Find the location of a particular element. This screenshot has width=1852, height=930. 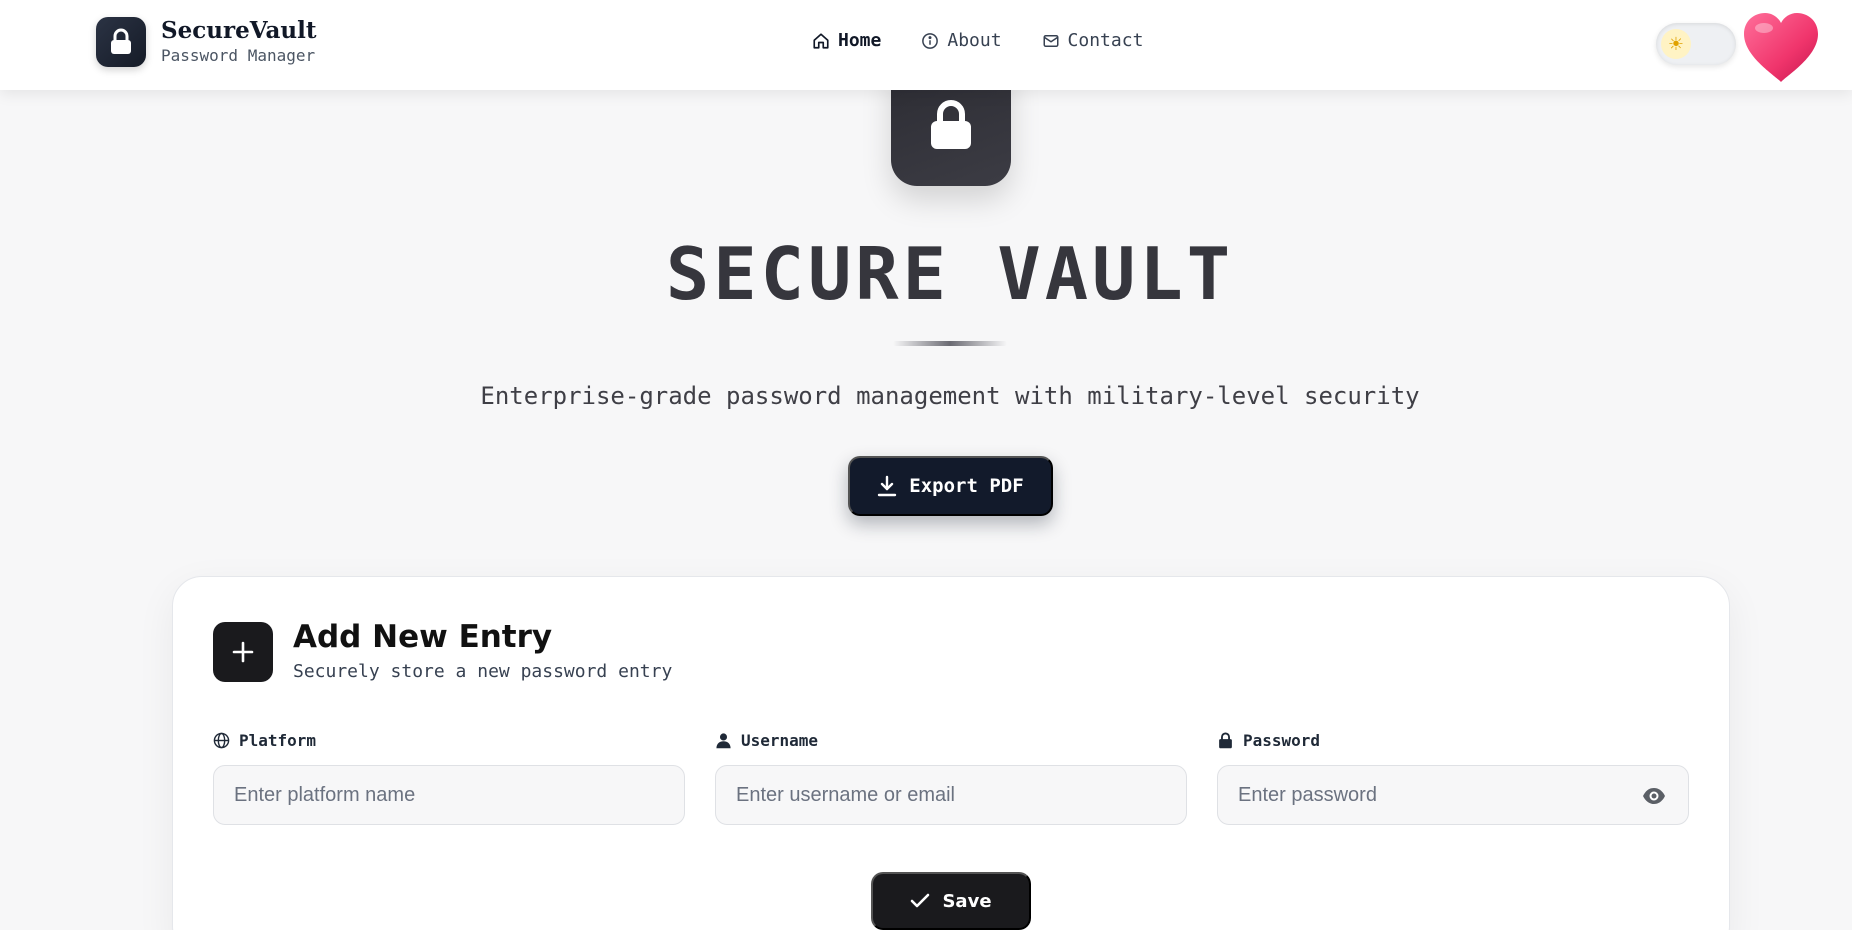

brand: SecureVault Password Manager is located at coordinates (206, 42).